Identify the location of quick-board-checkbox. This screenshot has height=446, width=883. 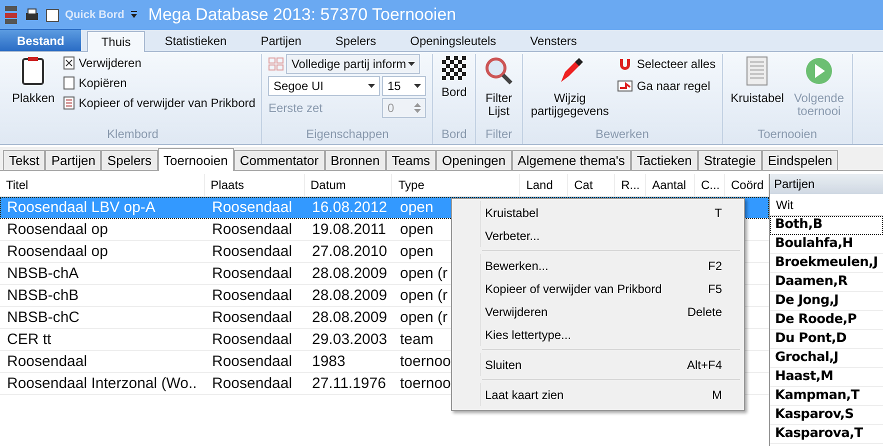
(52, 15).